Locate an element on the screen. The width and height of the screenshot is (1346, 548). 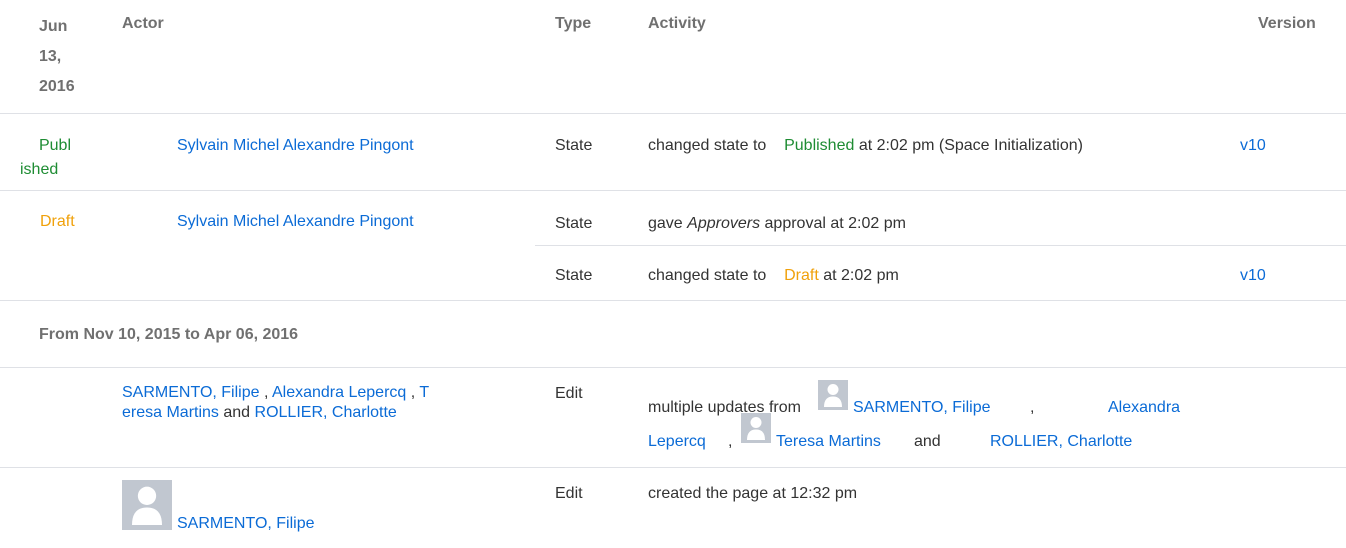
activity-cell: created the page at 12:32 pm is located at coordinates (753, 493).